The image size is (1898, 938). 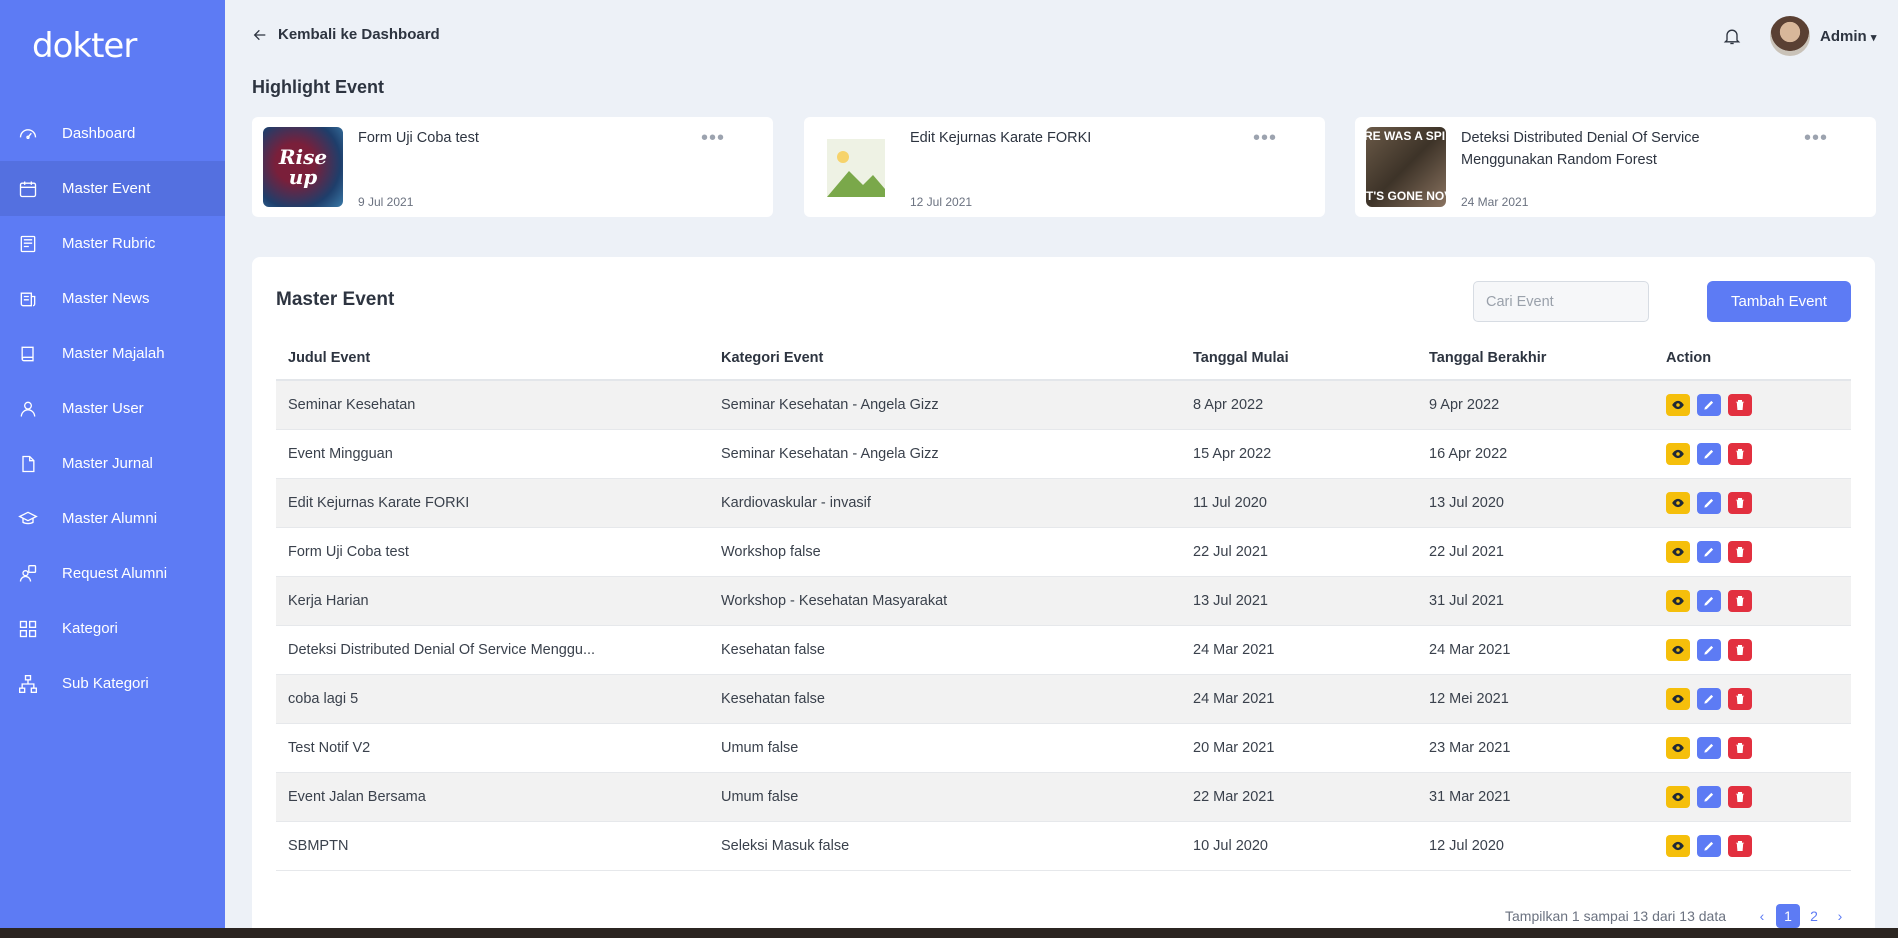 I want to click on sidebar-item-master-alumni: Master Alumni, so click(x=112, y=518).